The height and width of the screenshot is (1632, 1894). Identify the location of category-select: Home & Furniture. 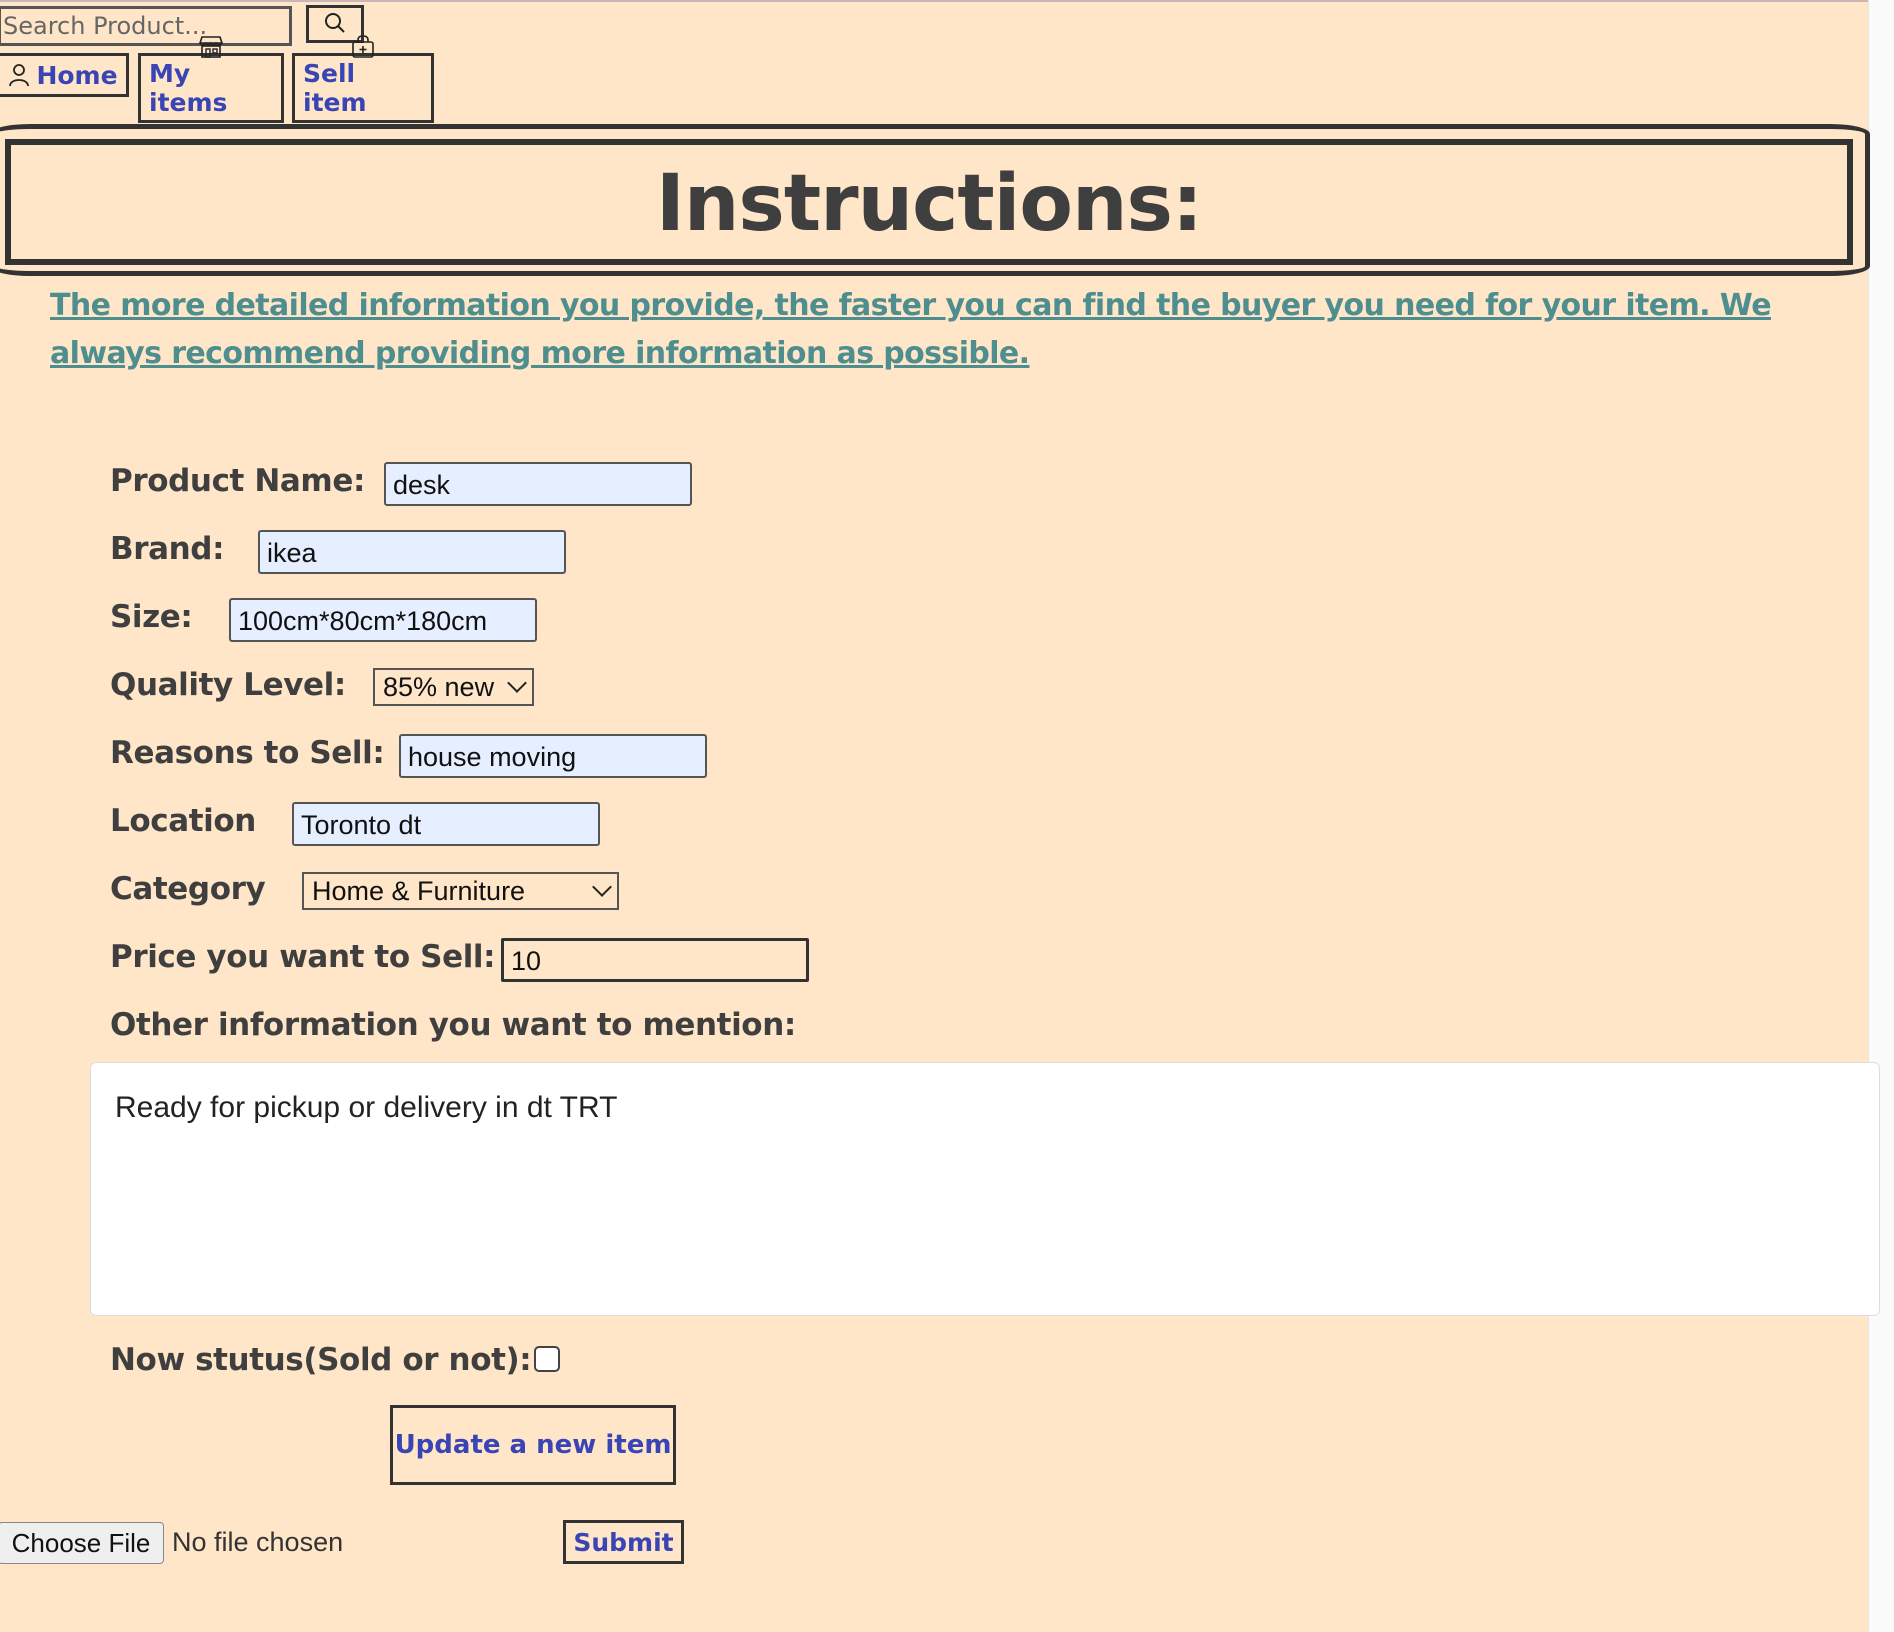
(460, 891).